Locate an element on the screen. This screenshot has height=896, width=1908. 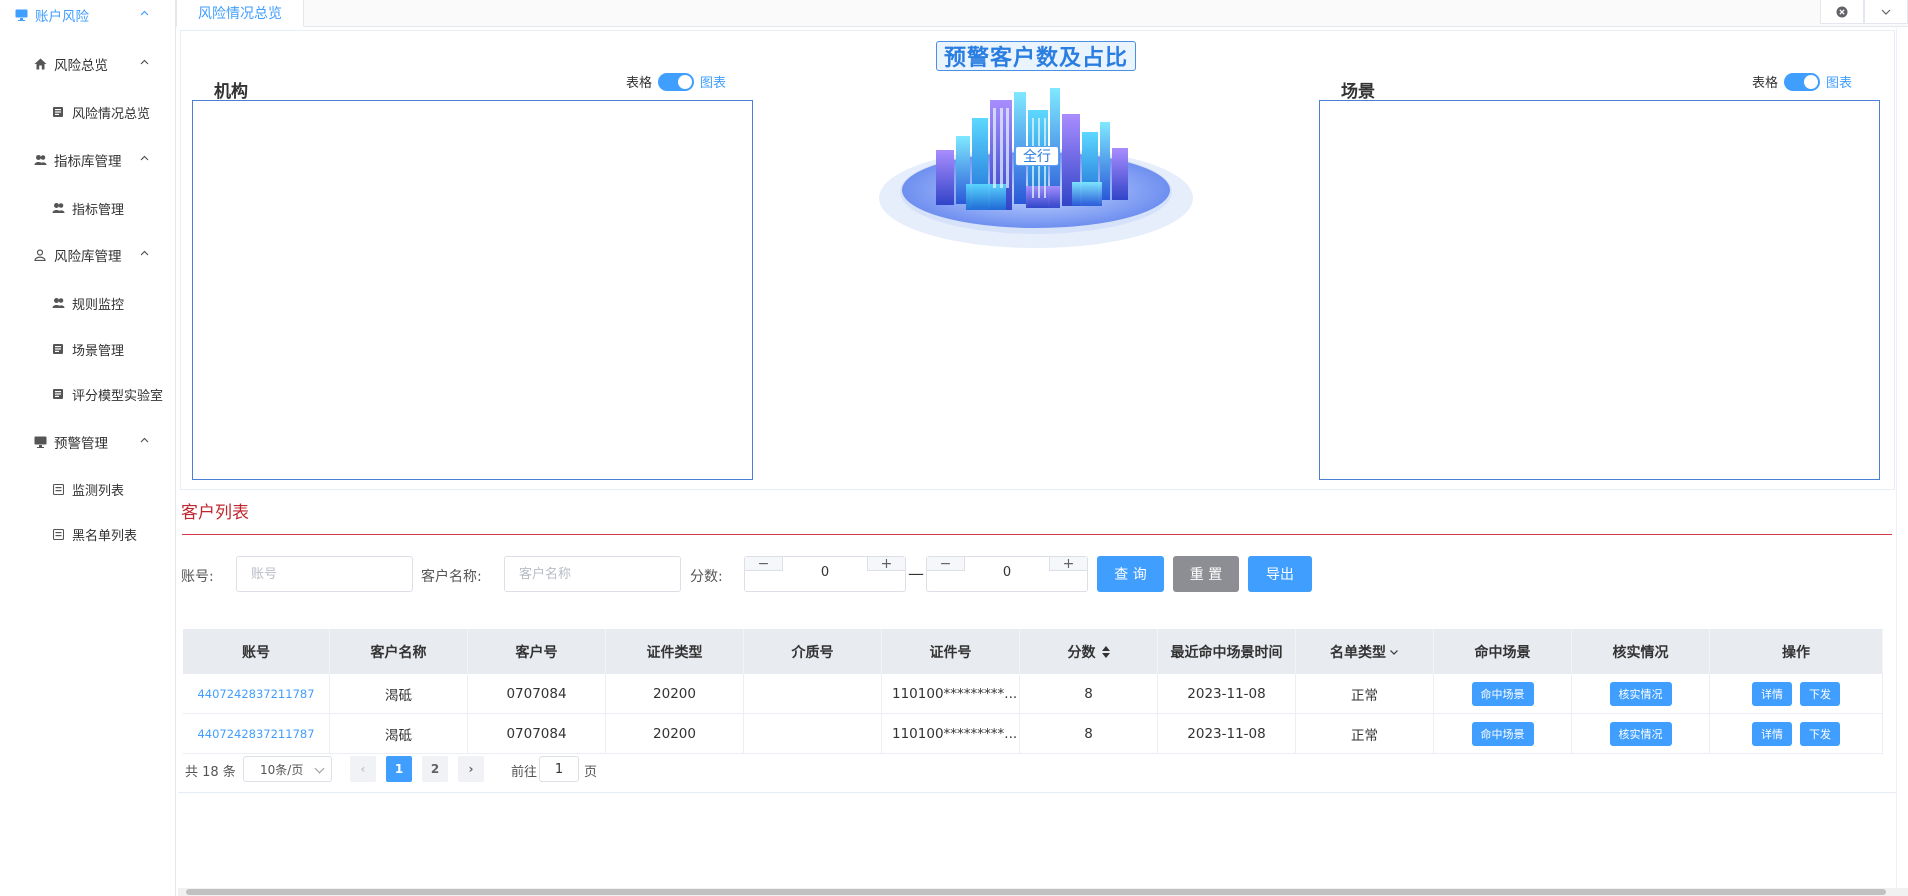
toggle-chart-label: 图表 is located at coordinates (1839, 83).